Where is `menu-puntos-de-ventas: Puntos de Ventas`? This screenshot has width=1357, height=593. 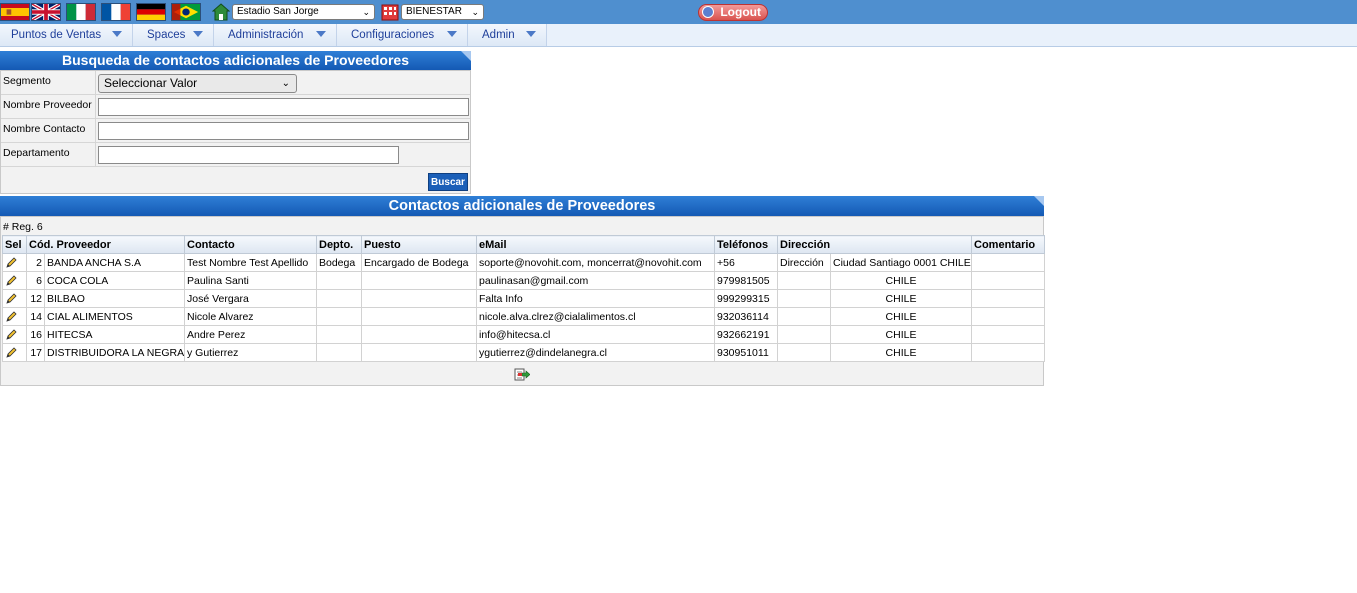 menu-puntos-de-ventas: Puntos de Ventas is located at coordinates (66, 35).